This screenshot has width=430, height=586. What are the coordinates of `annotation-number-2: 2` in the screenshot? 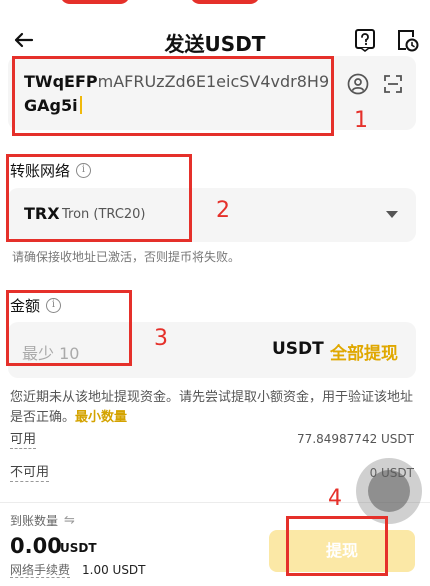 It's located at (223, 210).